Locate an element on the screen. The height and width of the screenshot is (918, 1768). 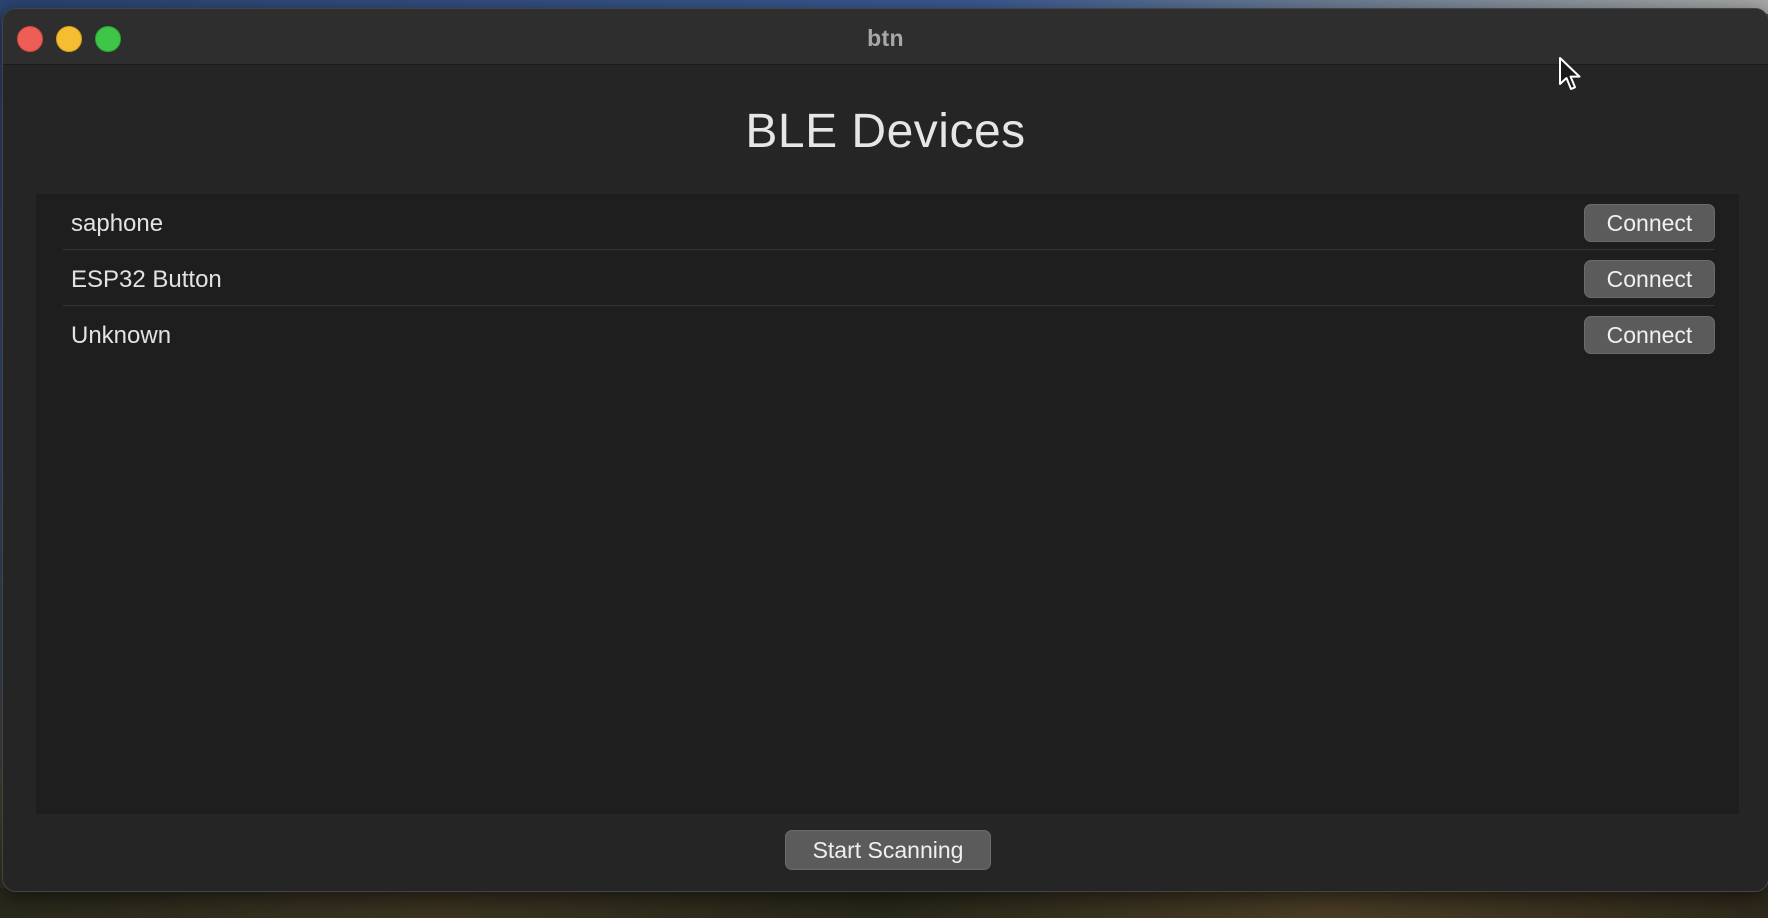
device-name: saphone is located at coordinates (117, 223).